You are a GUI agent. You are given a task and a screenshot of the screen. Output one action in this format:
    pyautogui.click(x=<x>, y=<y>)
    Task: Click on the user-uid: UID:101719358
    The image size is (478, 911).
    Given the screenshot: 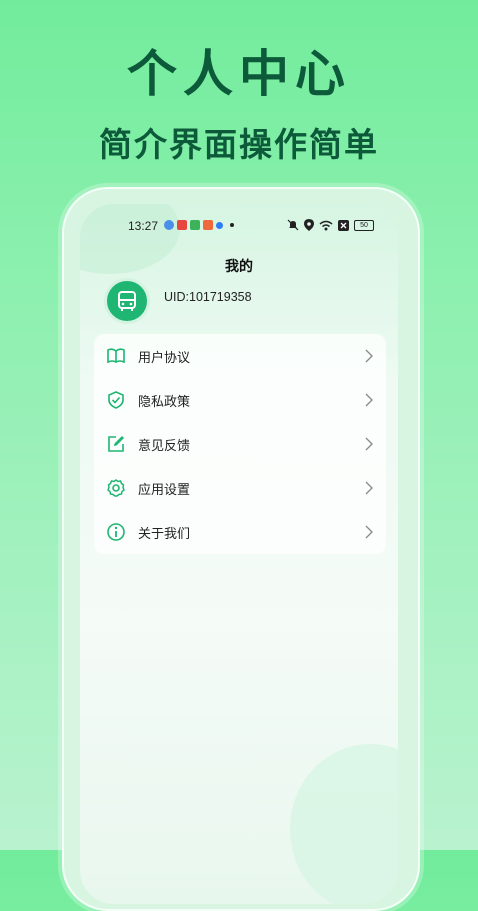 What is the action you would take?
    pyautogui.click(x=208, y=297)
    